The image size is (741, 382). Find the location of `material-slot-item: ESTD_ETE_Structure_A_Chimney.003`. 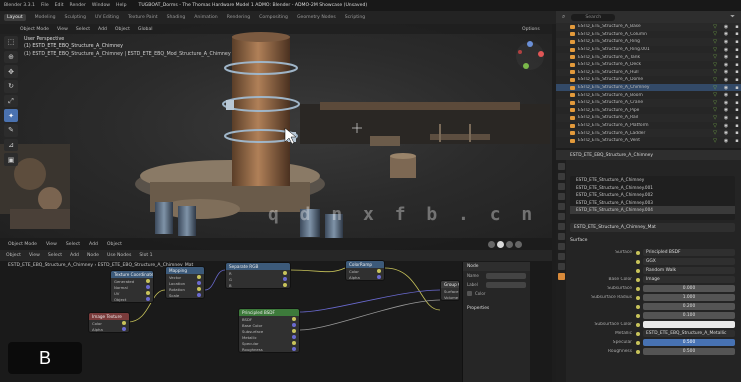

material-slot-item: ESTD_ETE_Structure_A_Chimney.003 is located at coordinates (652, 203).